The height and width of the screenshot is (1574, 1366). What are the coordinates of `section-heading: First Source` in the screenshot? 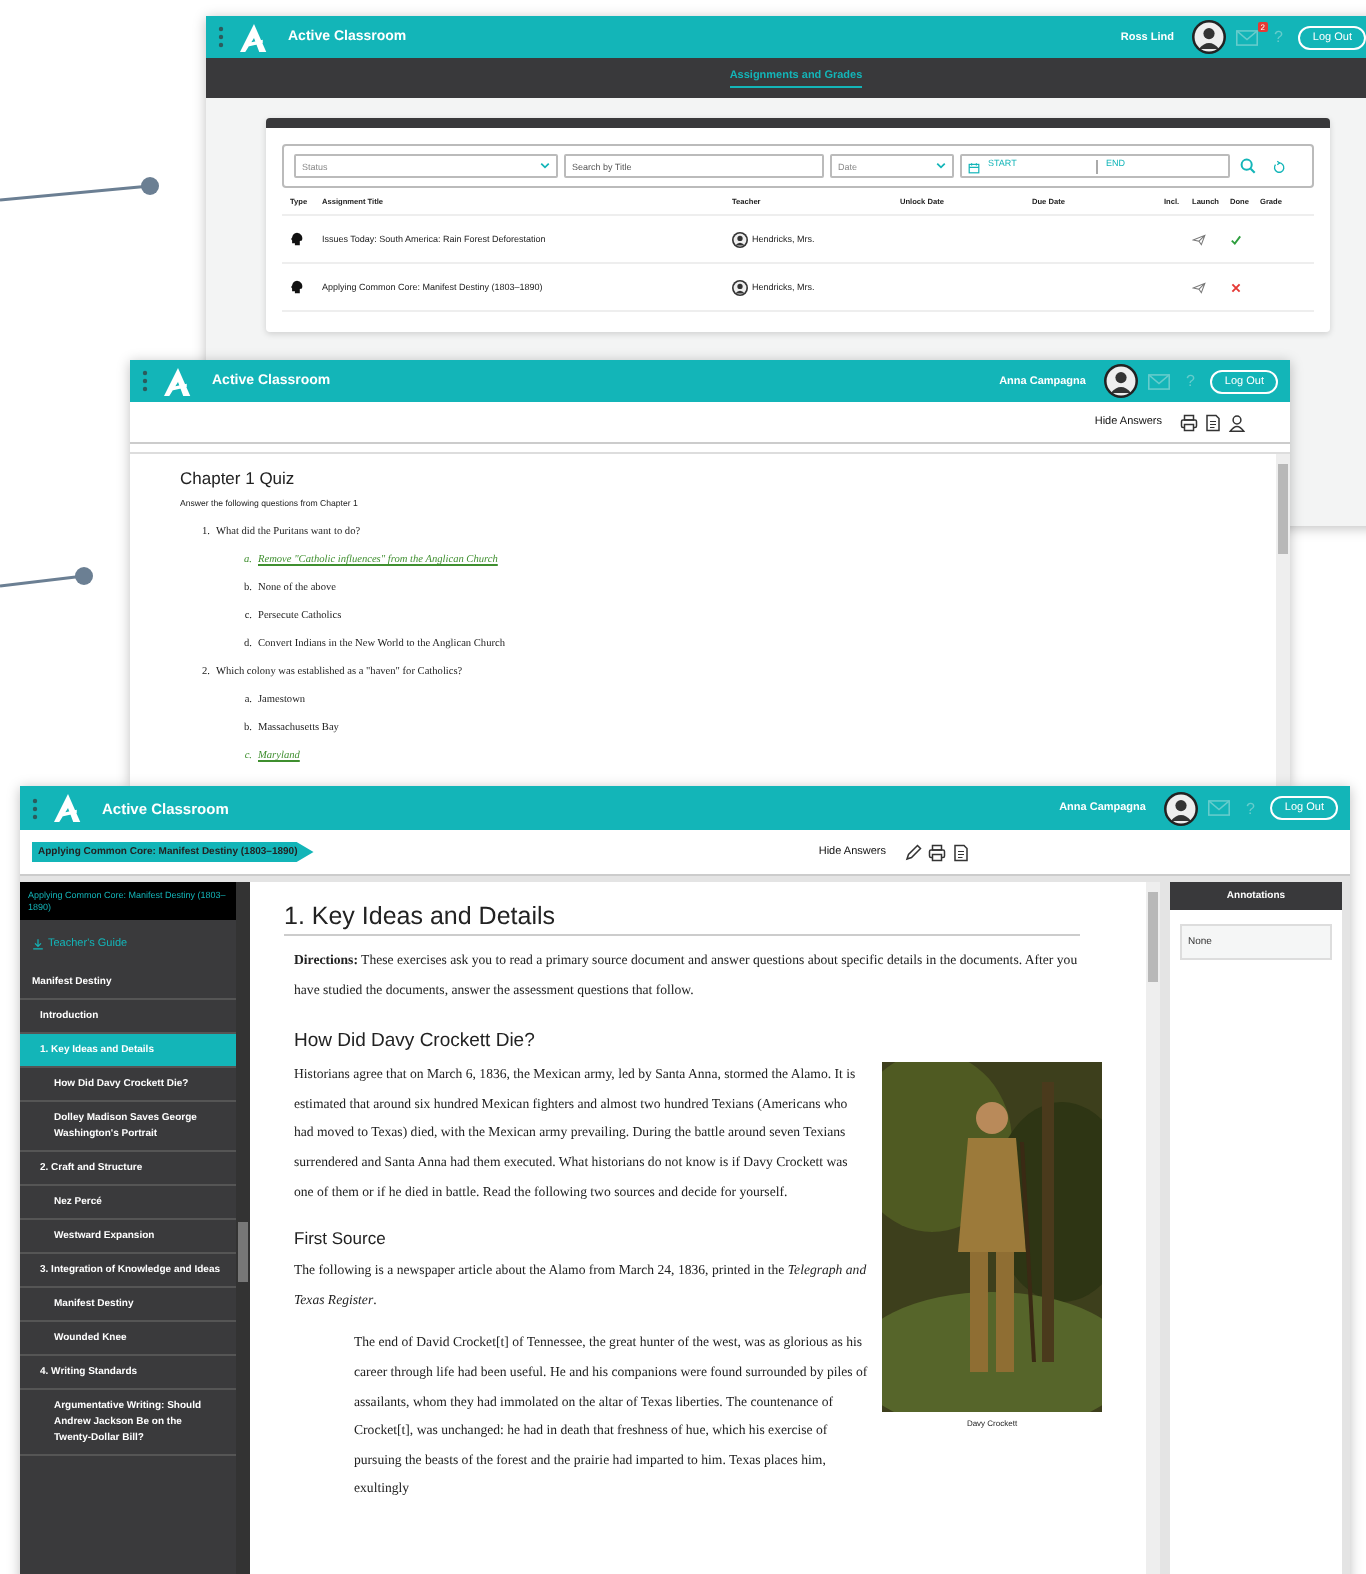 It's located at (341, 1238).